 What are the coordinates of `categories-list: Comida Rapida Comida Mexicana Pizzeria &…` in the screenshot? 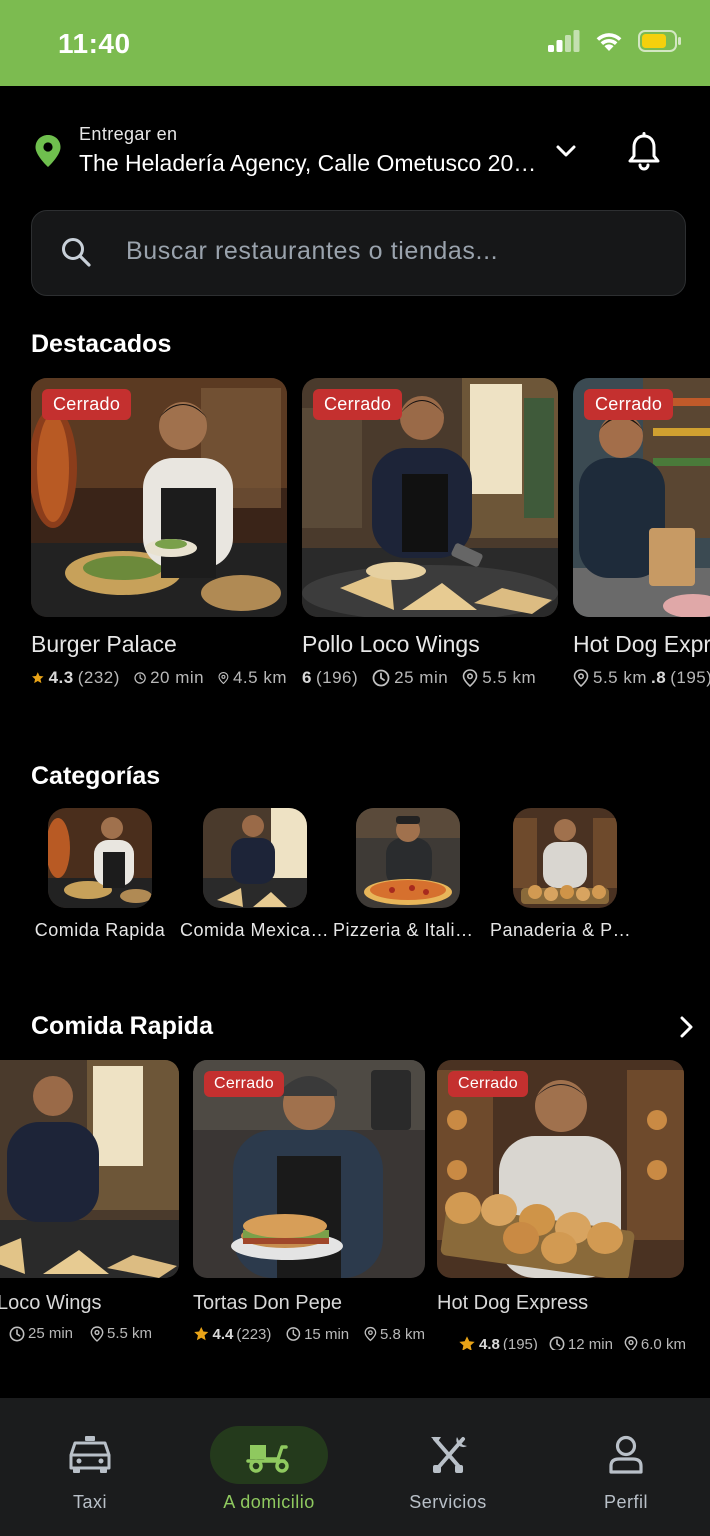 It's located at (355, 878).